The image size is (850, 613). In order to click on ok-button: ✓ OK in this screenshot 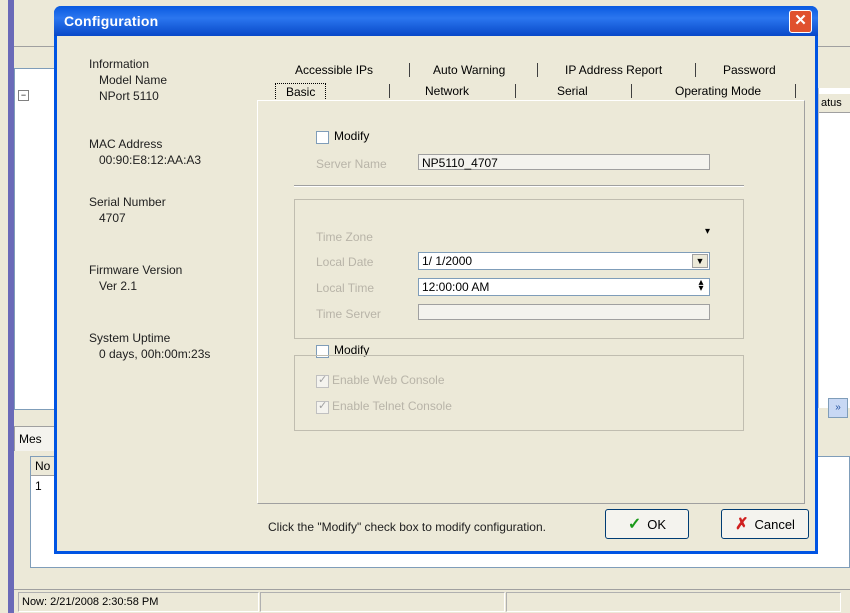, I will do `click(647, 524)`.